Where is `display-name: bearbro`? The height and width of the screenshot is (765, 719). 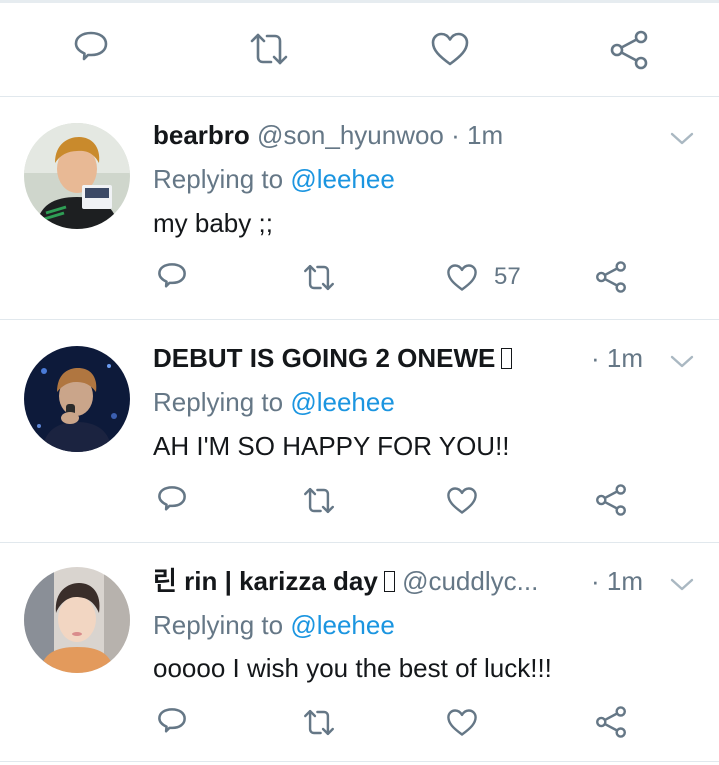 display-name: bearbro is located at coordinates (201, 135).